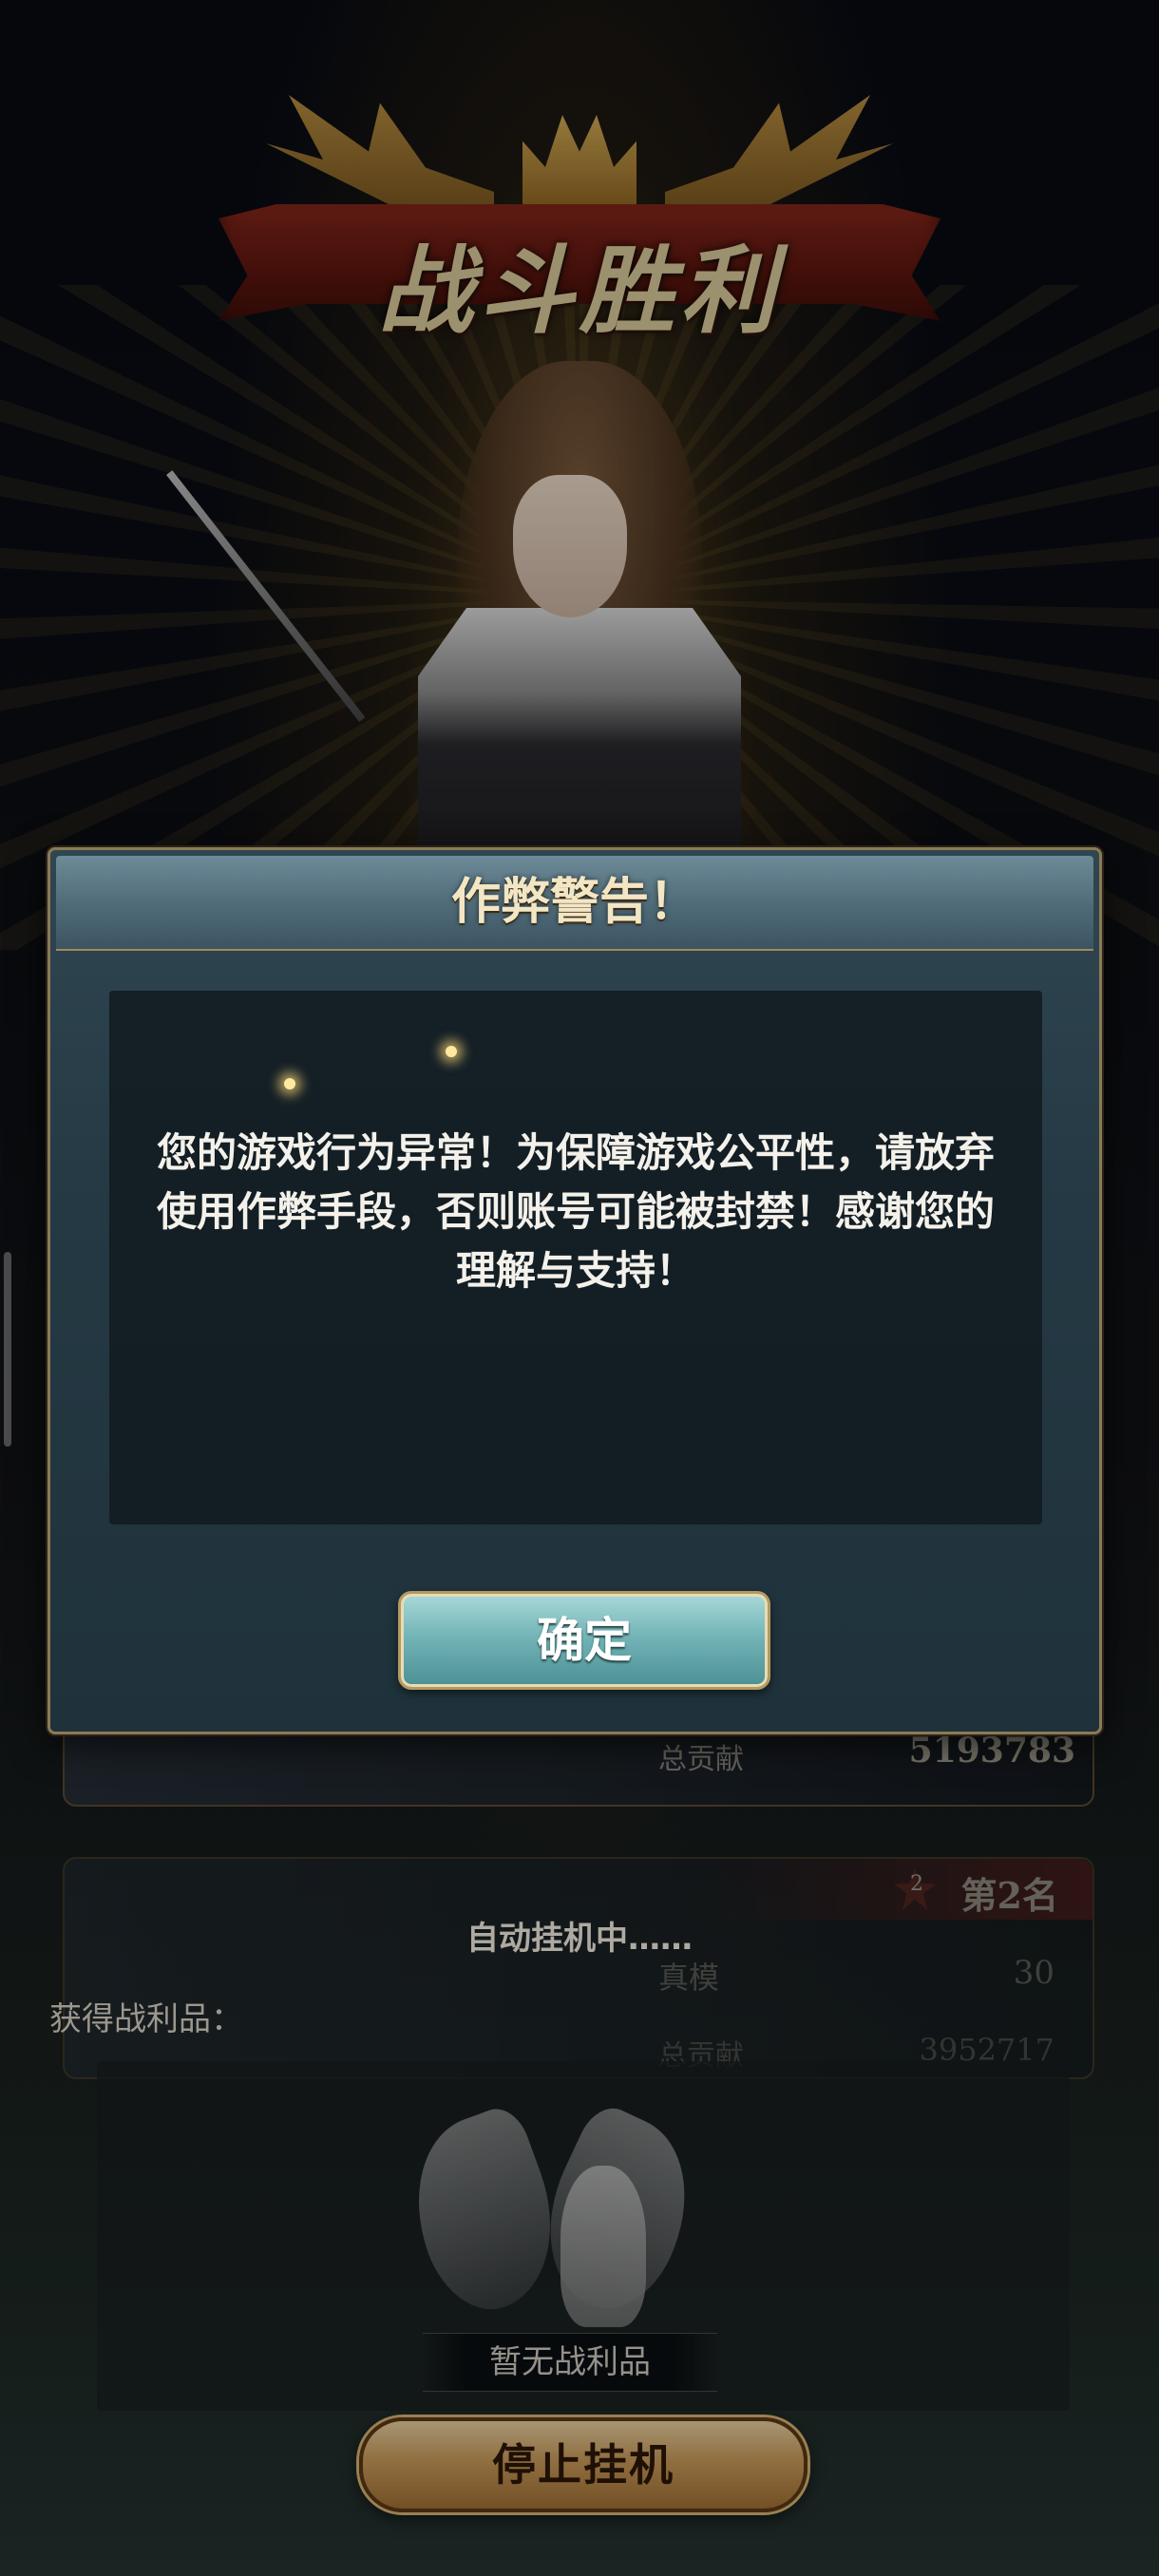 This screenshot has height=2576, width=1159. I want to click on confirm-button: 确定, so click(584, 1640).